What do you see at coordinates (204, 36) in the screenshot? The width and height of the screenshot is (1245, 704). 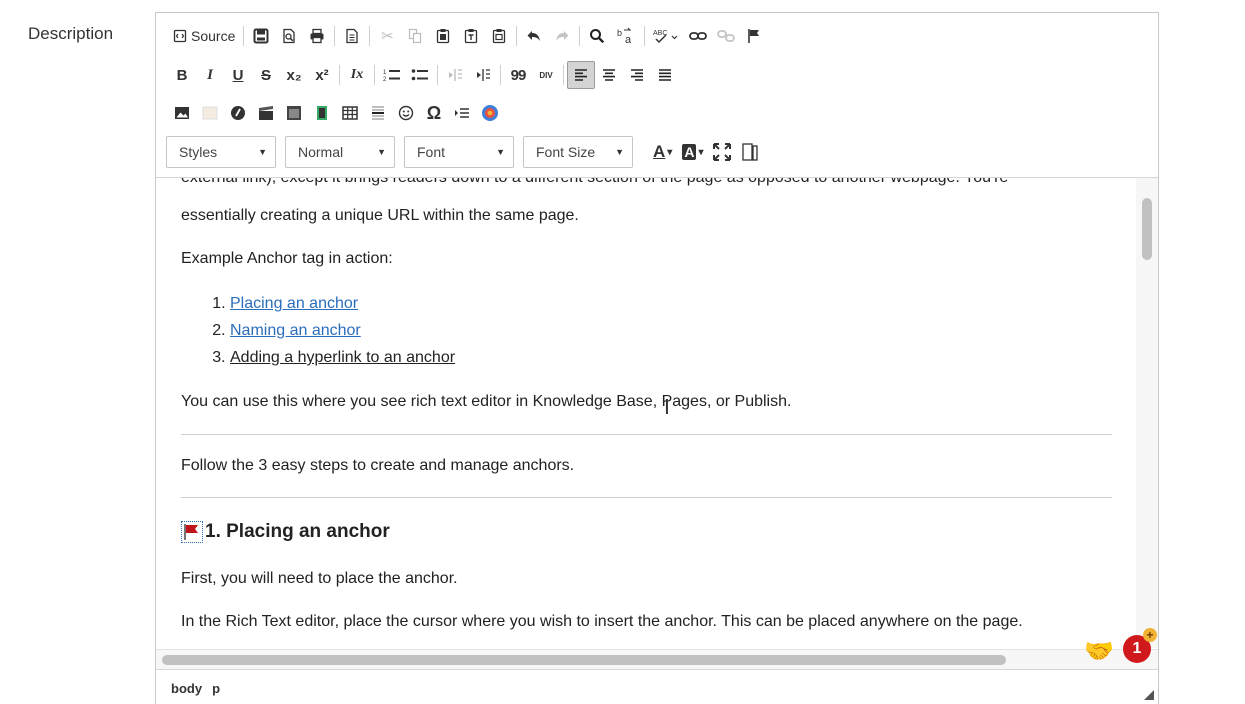 I see `source-button: Source` at bounding box center [204, 36].